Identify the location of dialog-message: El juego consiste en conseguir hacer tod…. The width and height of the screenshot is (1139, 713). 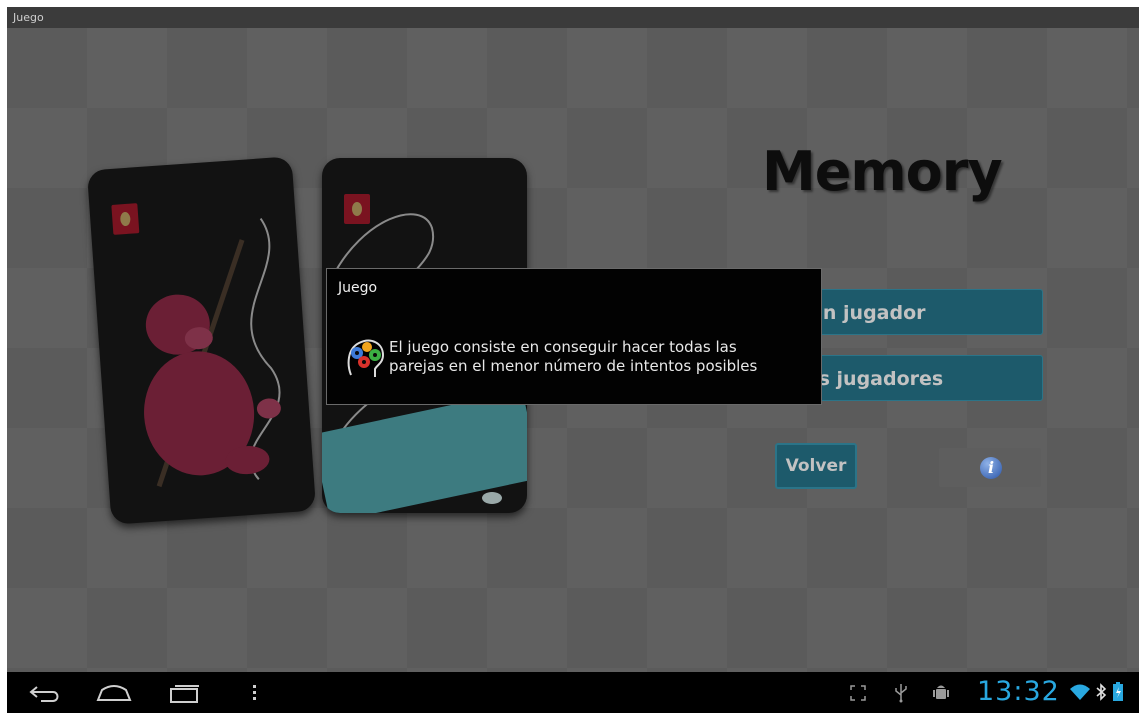
(599, 357).